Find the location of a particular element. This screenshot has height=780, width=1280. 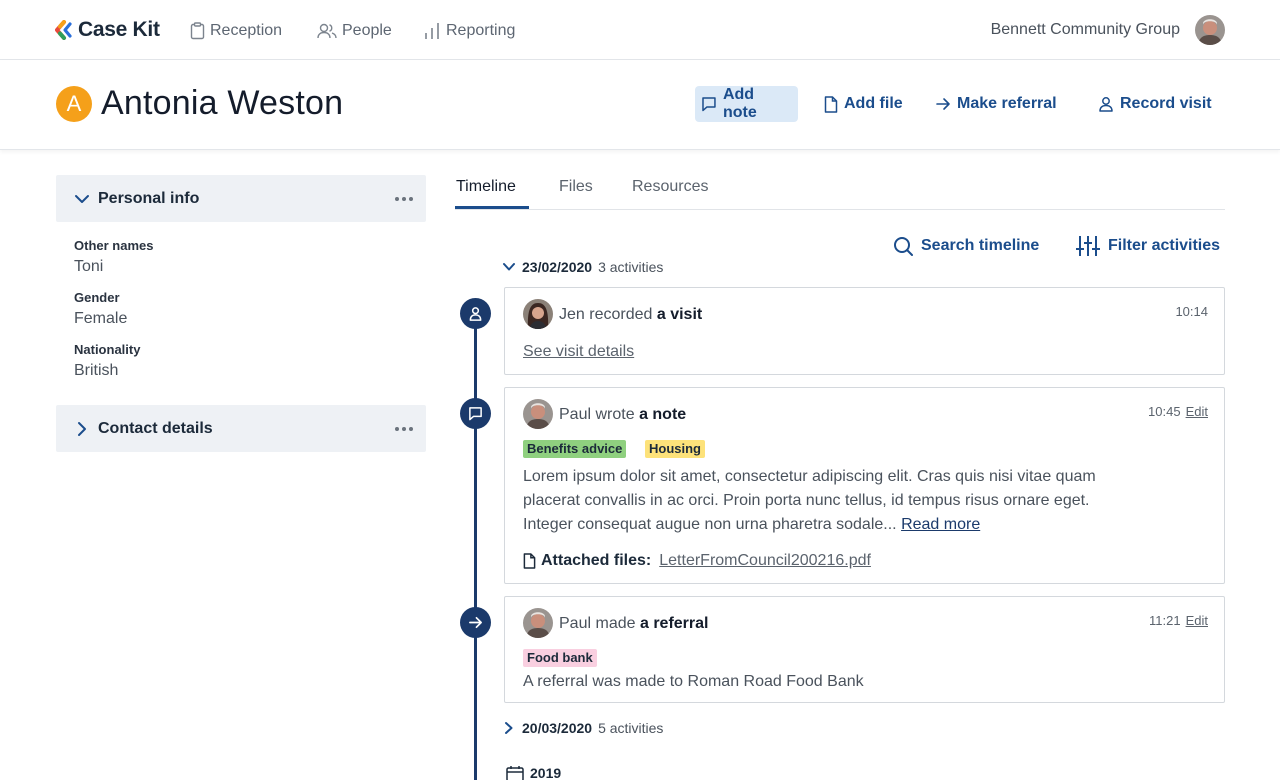

nav-item-people: People is located at coordinates (354, 31).